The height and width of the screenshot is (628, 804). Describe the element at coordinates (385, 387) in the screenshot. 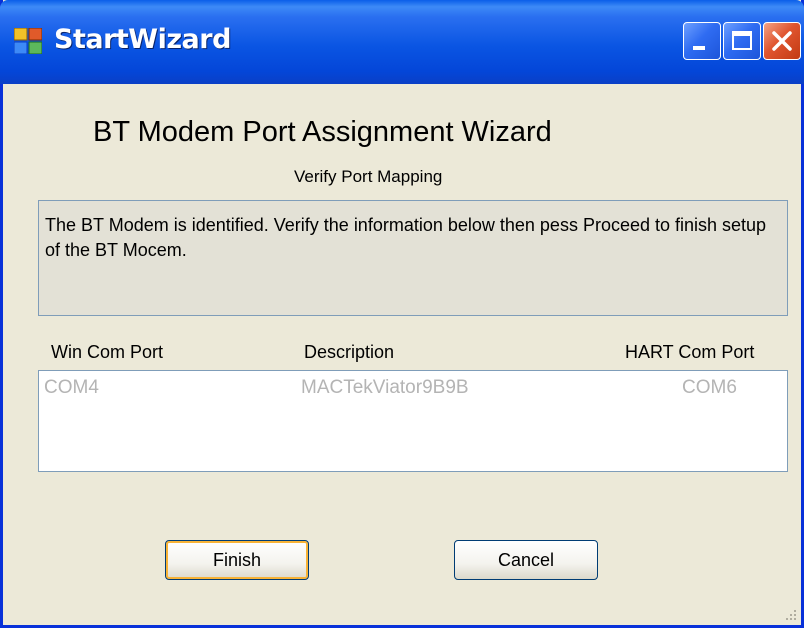

I see `cell-description: MACTekViator9B9B` at that location.